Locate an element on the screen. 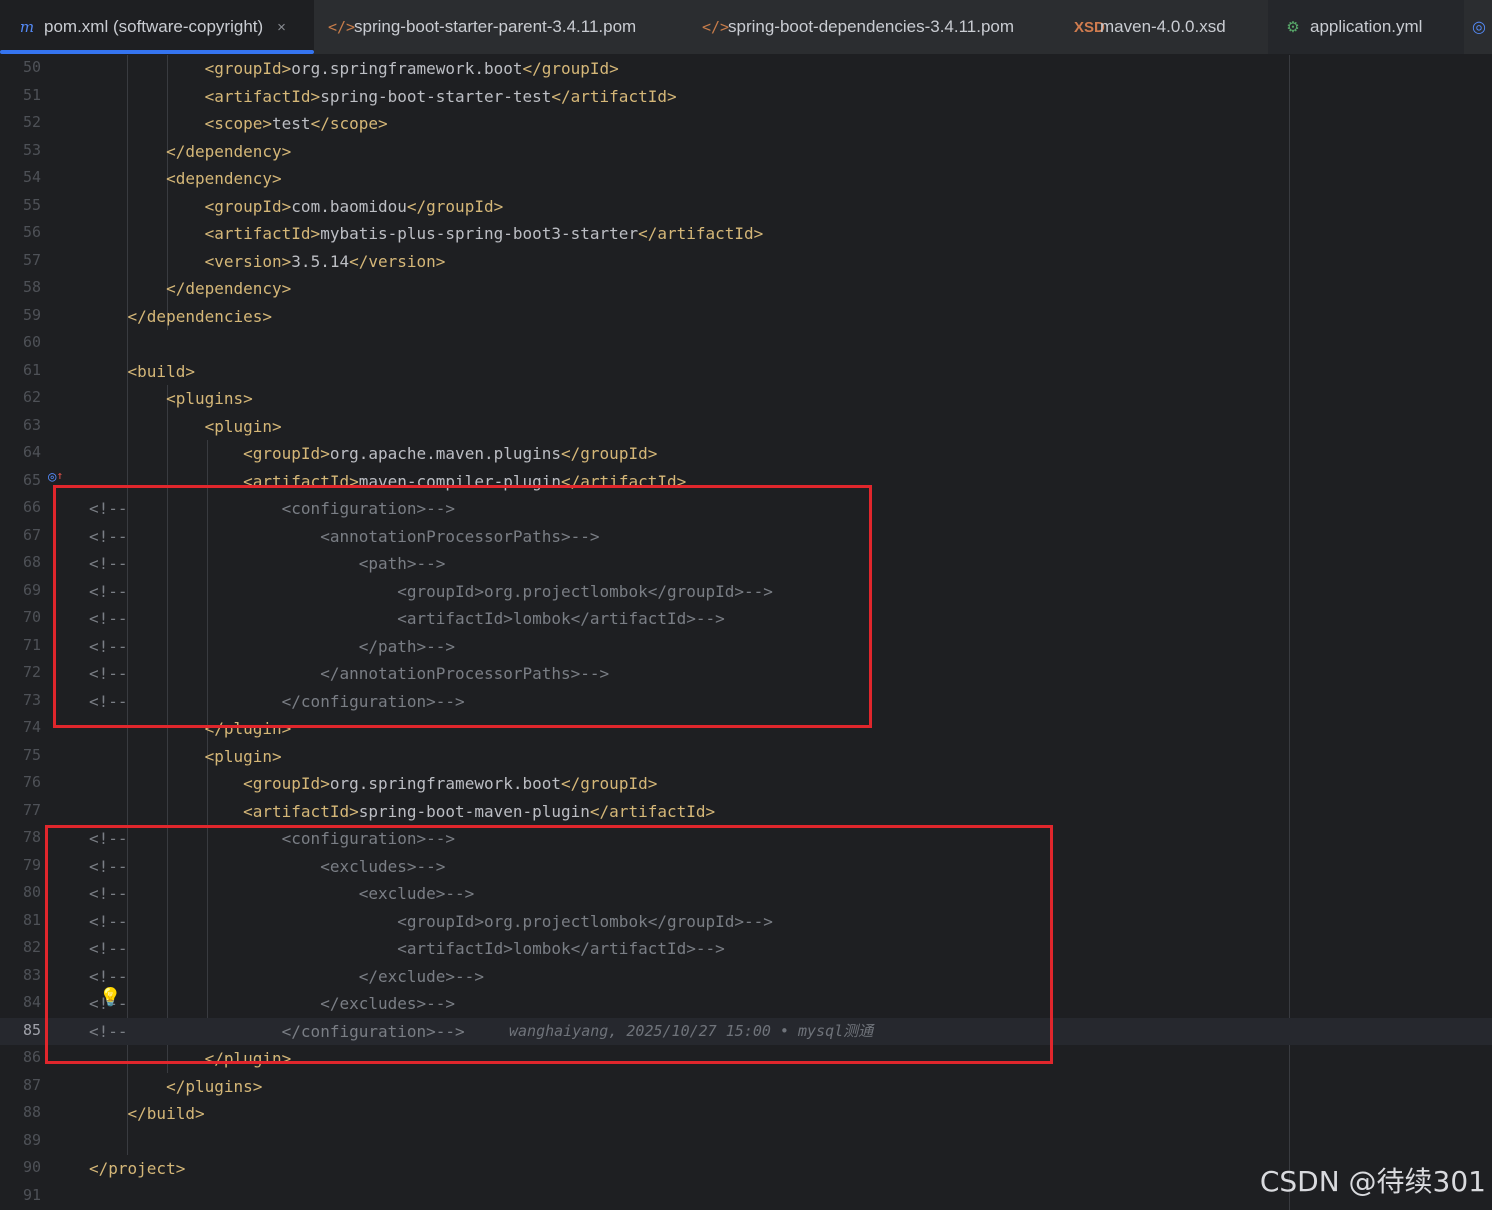 This screenshot has height=1210, width=1492. code-line: 52 <scope>test</scope> is located at coordinates (746, 123).